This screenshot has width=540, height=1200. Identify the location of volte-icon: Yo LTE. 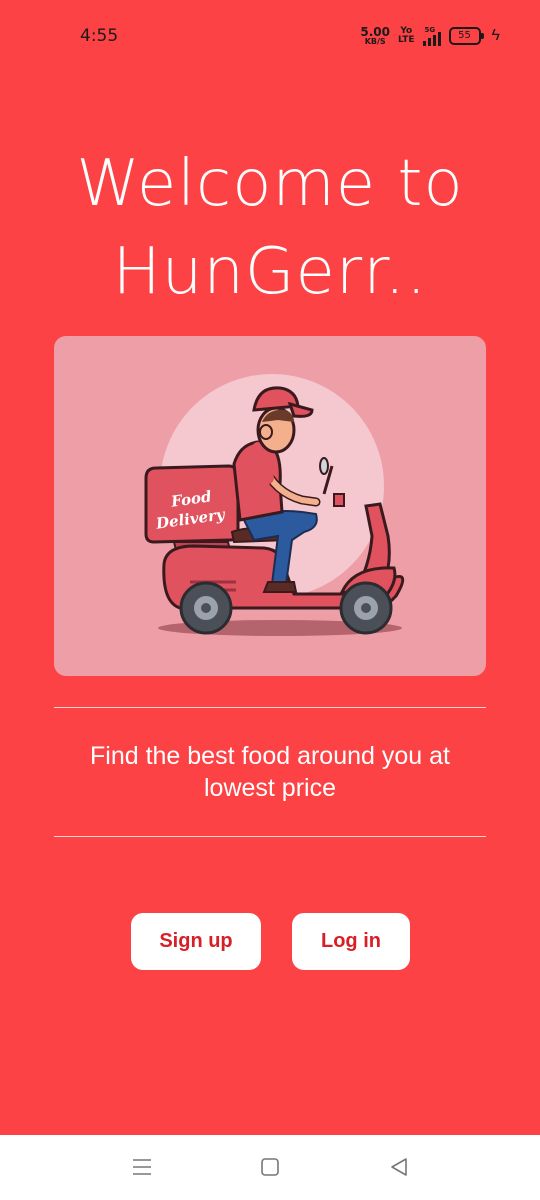
(406, 36).